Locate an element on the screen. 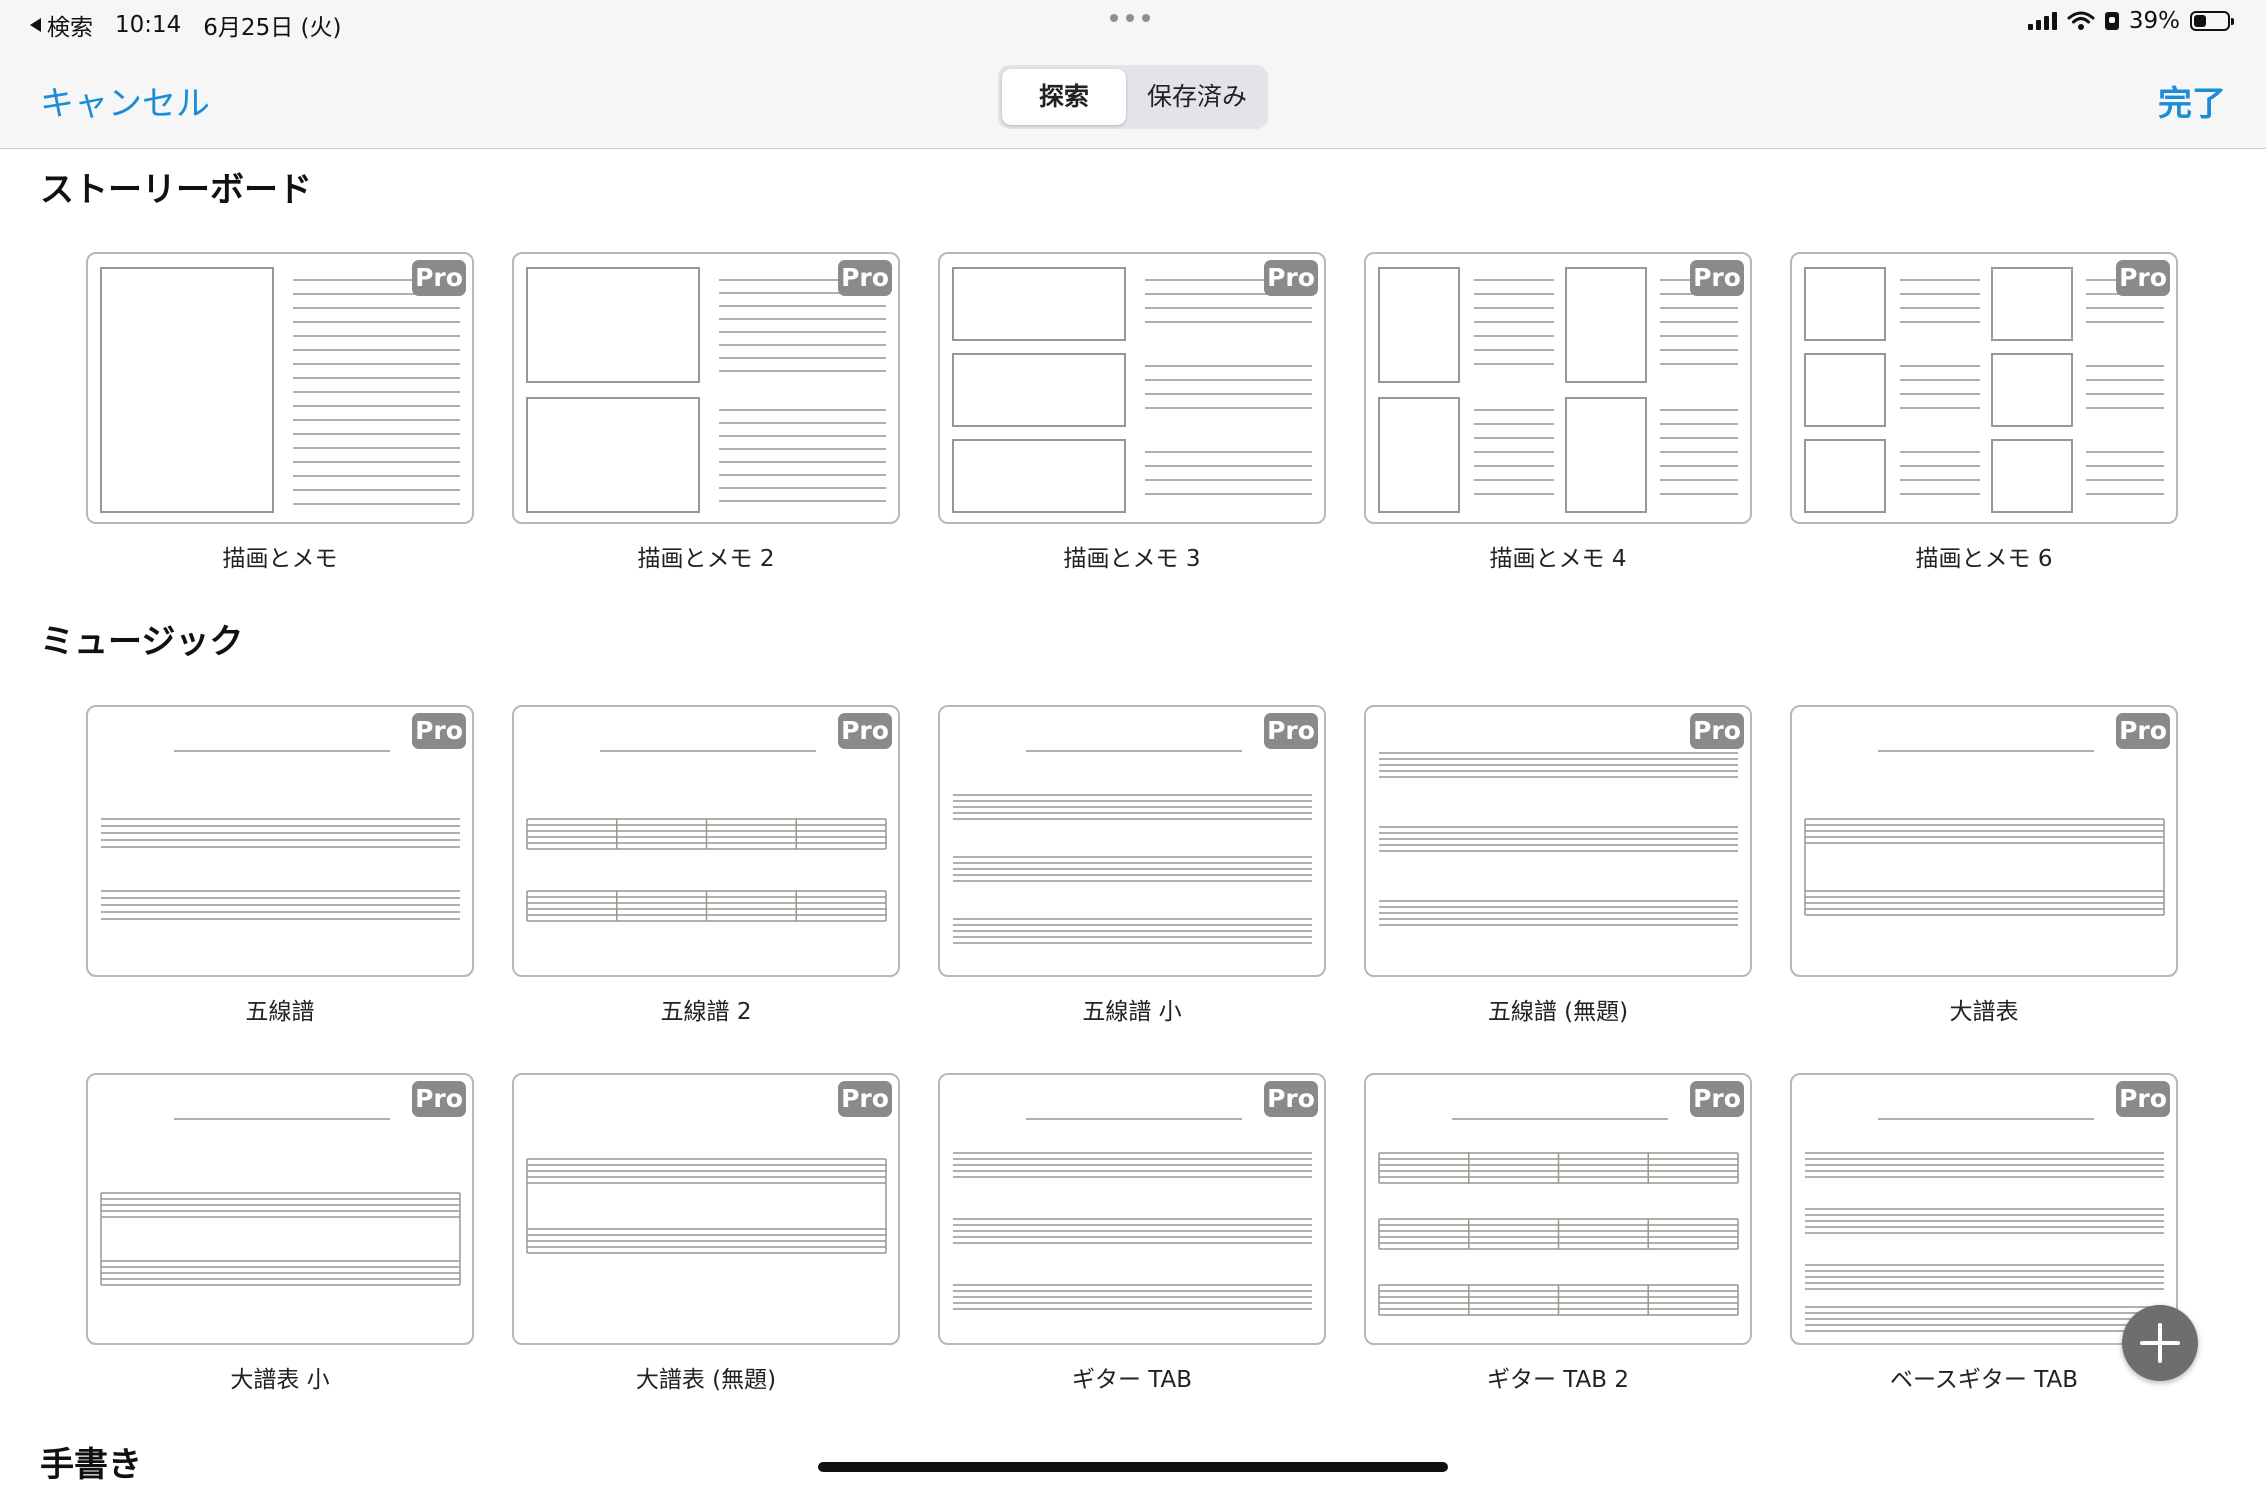 Image resolution: width=2266 pixels, height=1488 pixels. template-label: ギター TAB is located at coordinates (1132, 1380).